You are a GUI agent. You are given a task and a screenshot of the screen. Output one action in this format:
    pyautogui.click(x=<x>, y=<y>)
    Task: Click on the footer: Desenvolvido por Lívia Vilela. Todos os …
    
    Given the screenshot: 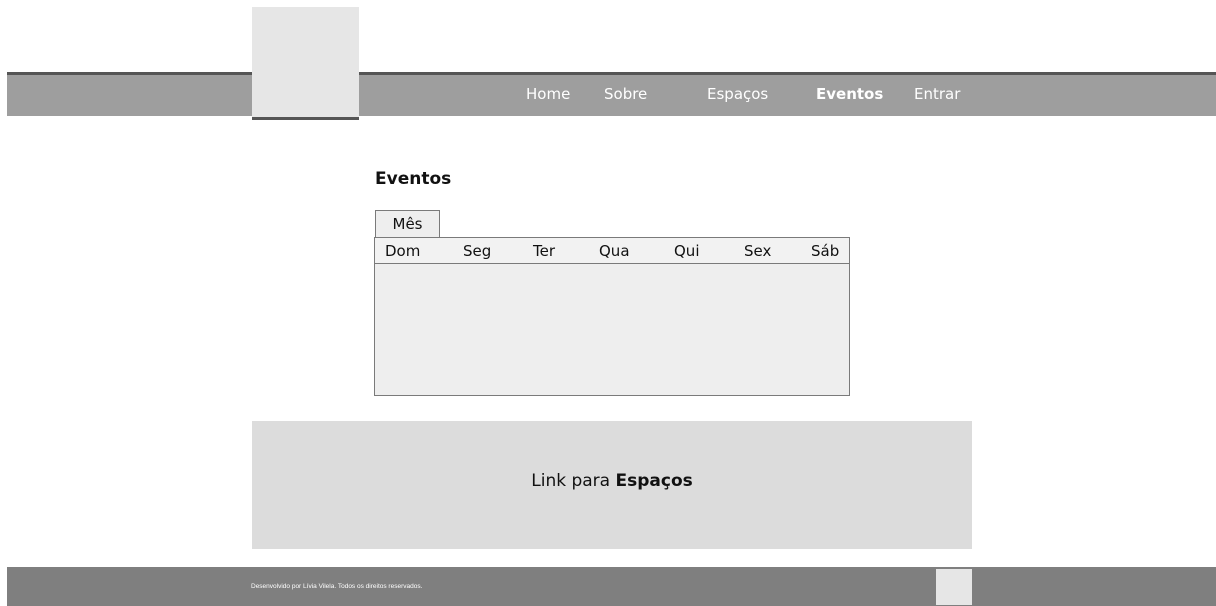 What is the action you would take?
    pyautogui.click(x=611, y=586)
    